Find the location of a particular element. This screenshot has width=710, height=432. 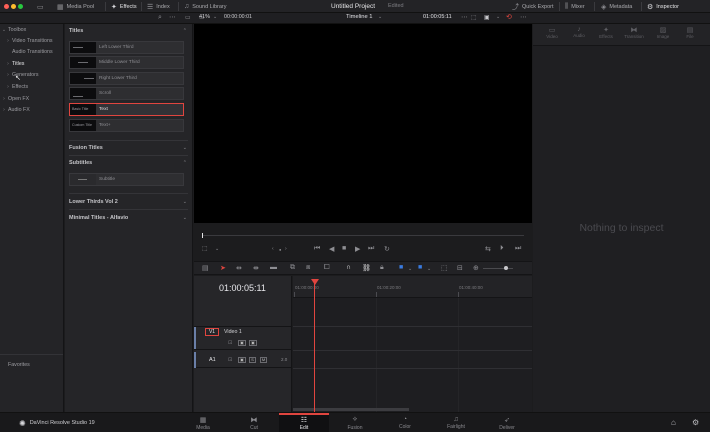

zoom-full-icon: ⬚ is located at coordinates (444, 268).